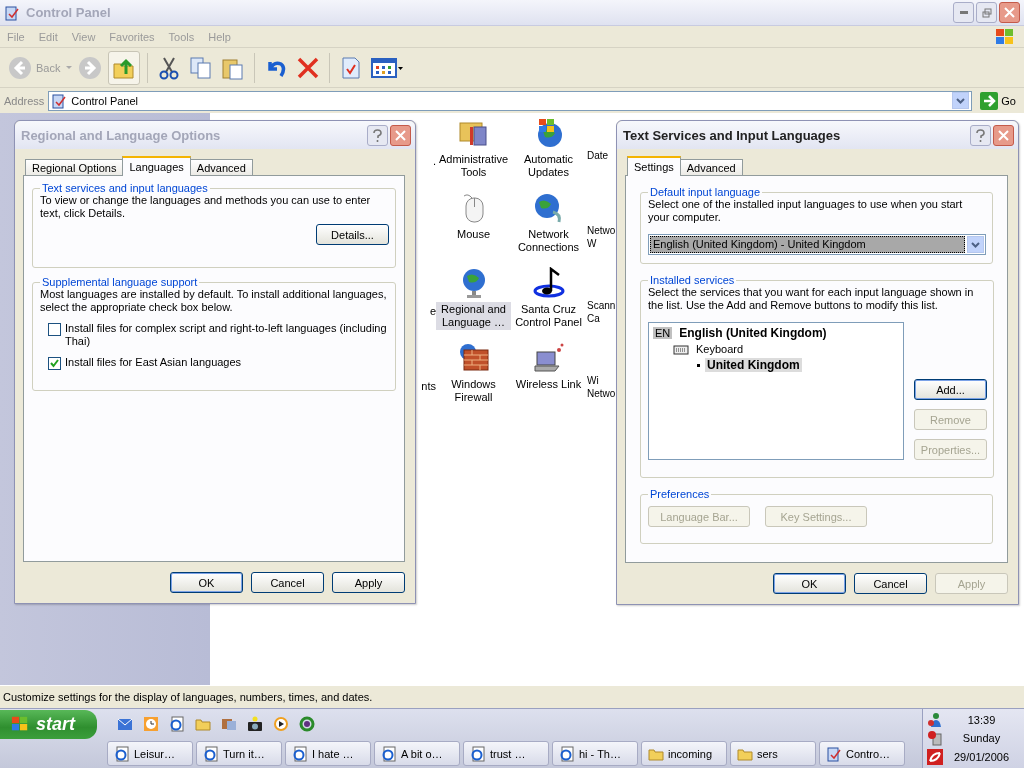 Image resolution: width=1024 pixels, height=768 pixels. Describe the element at coordinates (548, 316) in the screenshot. I see `icon-label: Santa Cruz Control Panel` at that location.